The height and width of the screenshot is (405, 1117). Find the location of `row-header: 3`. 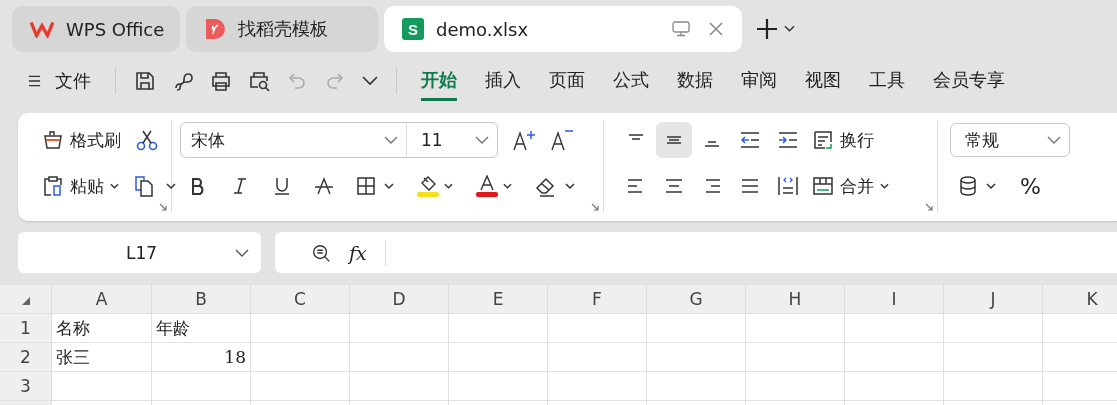

row-header: 3 is located at coordinates (25, 386).